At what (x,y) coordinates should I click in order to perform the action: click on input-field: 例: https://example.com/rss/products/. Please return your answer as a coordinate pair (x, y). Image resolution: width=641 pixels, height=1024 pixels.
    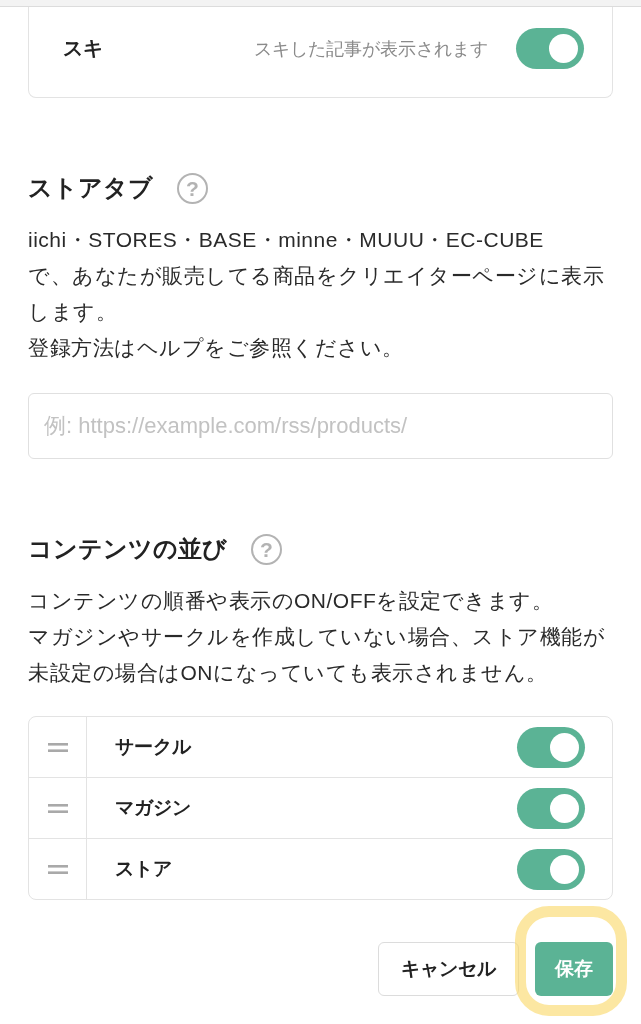
    Looking at the image, I should click on (320, 426).